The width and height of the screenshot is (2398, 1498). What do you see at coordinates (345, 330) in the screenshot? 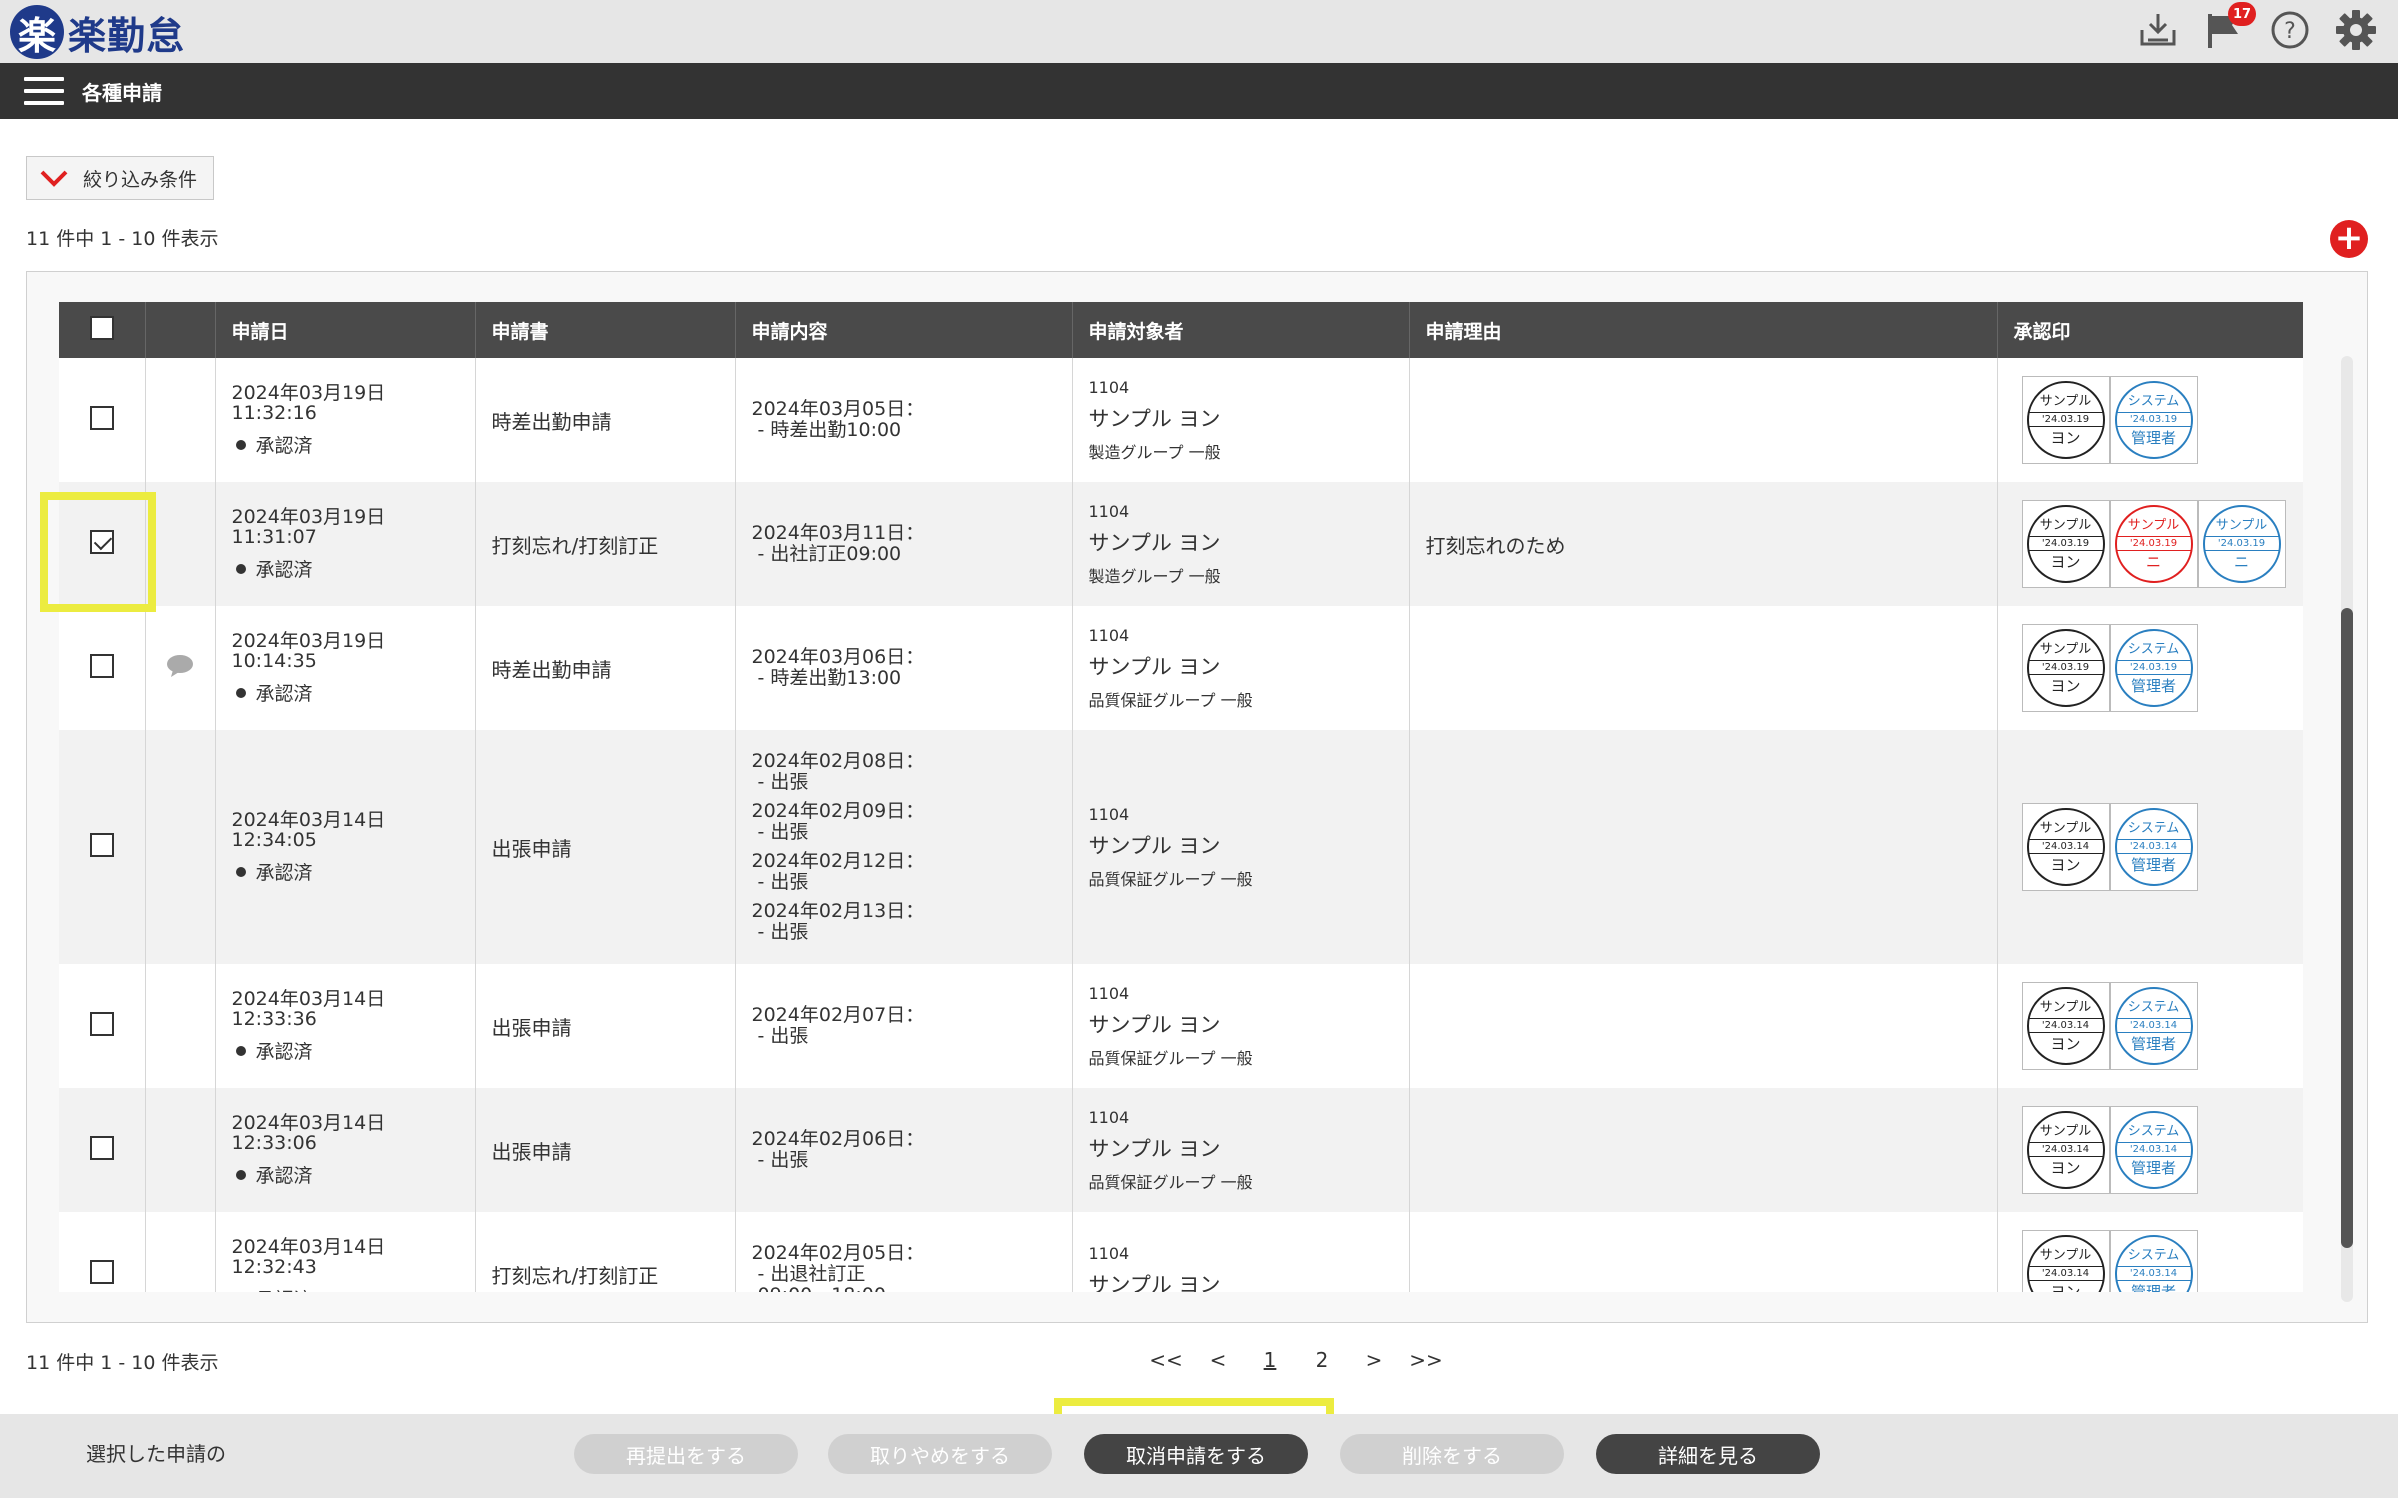
I see `header-date: 申請日` at bounding box center [345, 330].